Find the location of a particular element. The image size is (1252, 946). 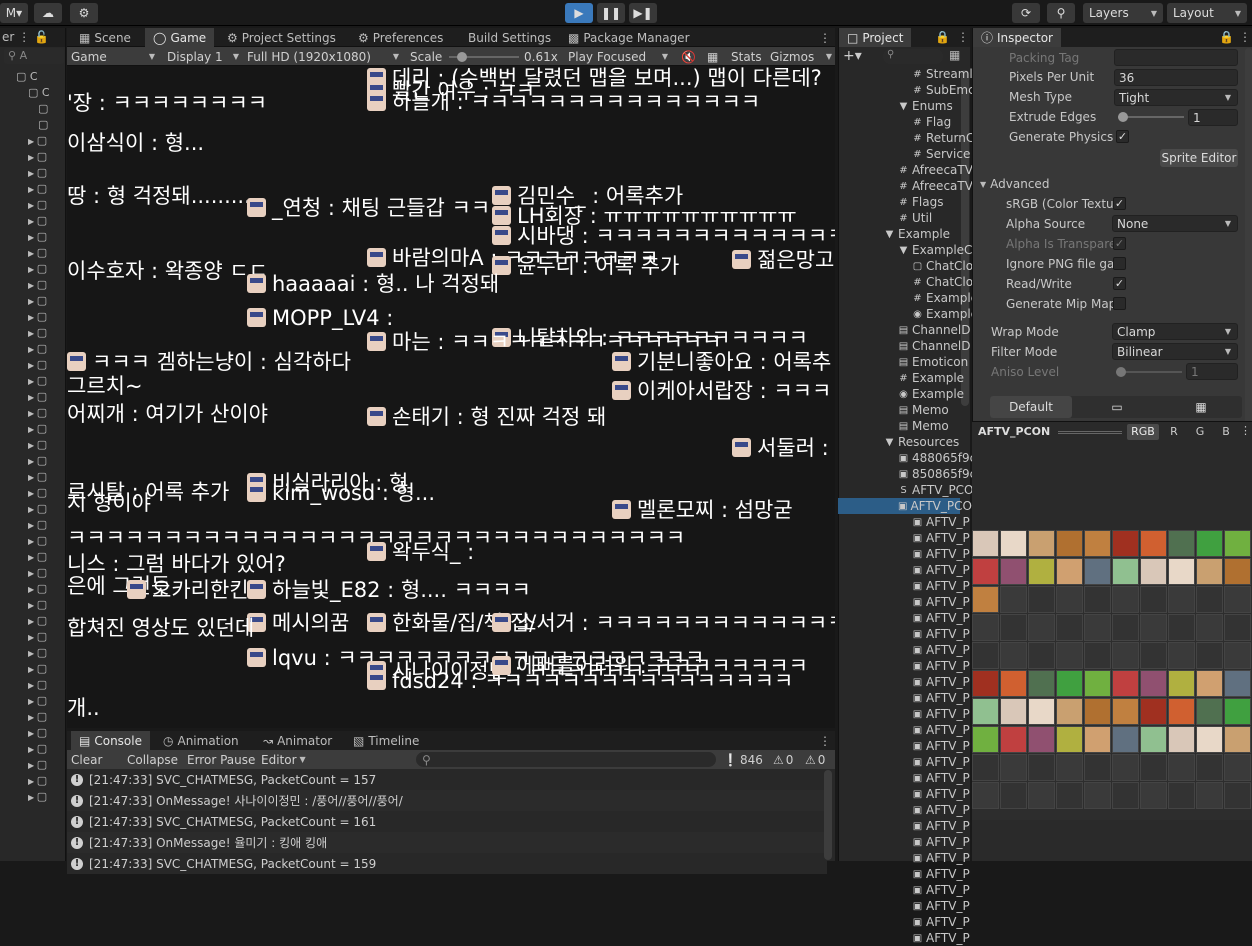

console-log-entry: ! [21:47:33] OnMessage! 율미기 : 킹애 킹애 is located at coordinates (447, 842).